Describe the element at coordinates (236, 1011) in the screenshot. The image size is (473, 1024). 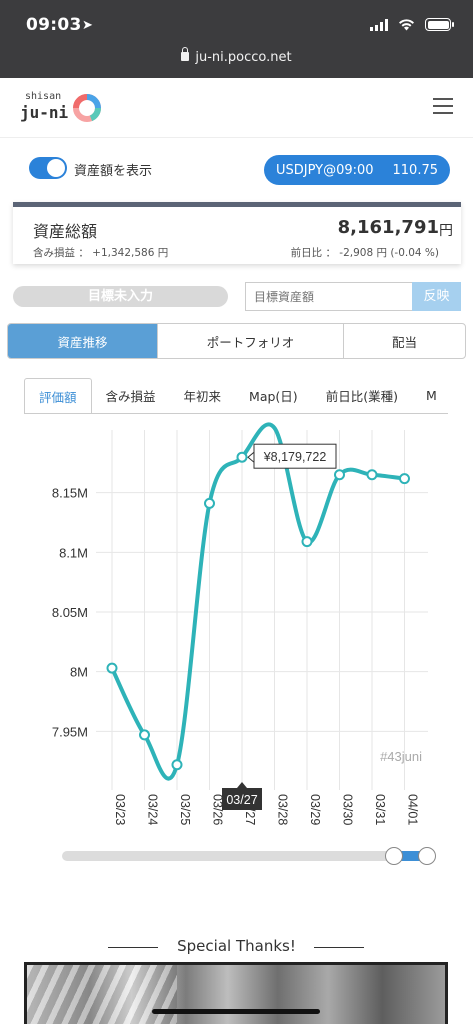
I see `home-indicator` at that location.